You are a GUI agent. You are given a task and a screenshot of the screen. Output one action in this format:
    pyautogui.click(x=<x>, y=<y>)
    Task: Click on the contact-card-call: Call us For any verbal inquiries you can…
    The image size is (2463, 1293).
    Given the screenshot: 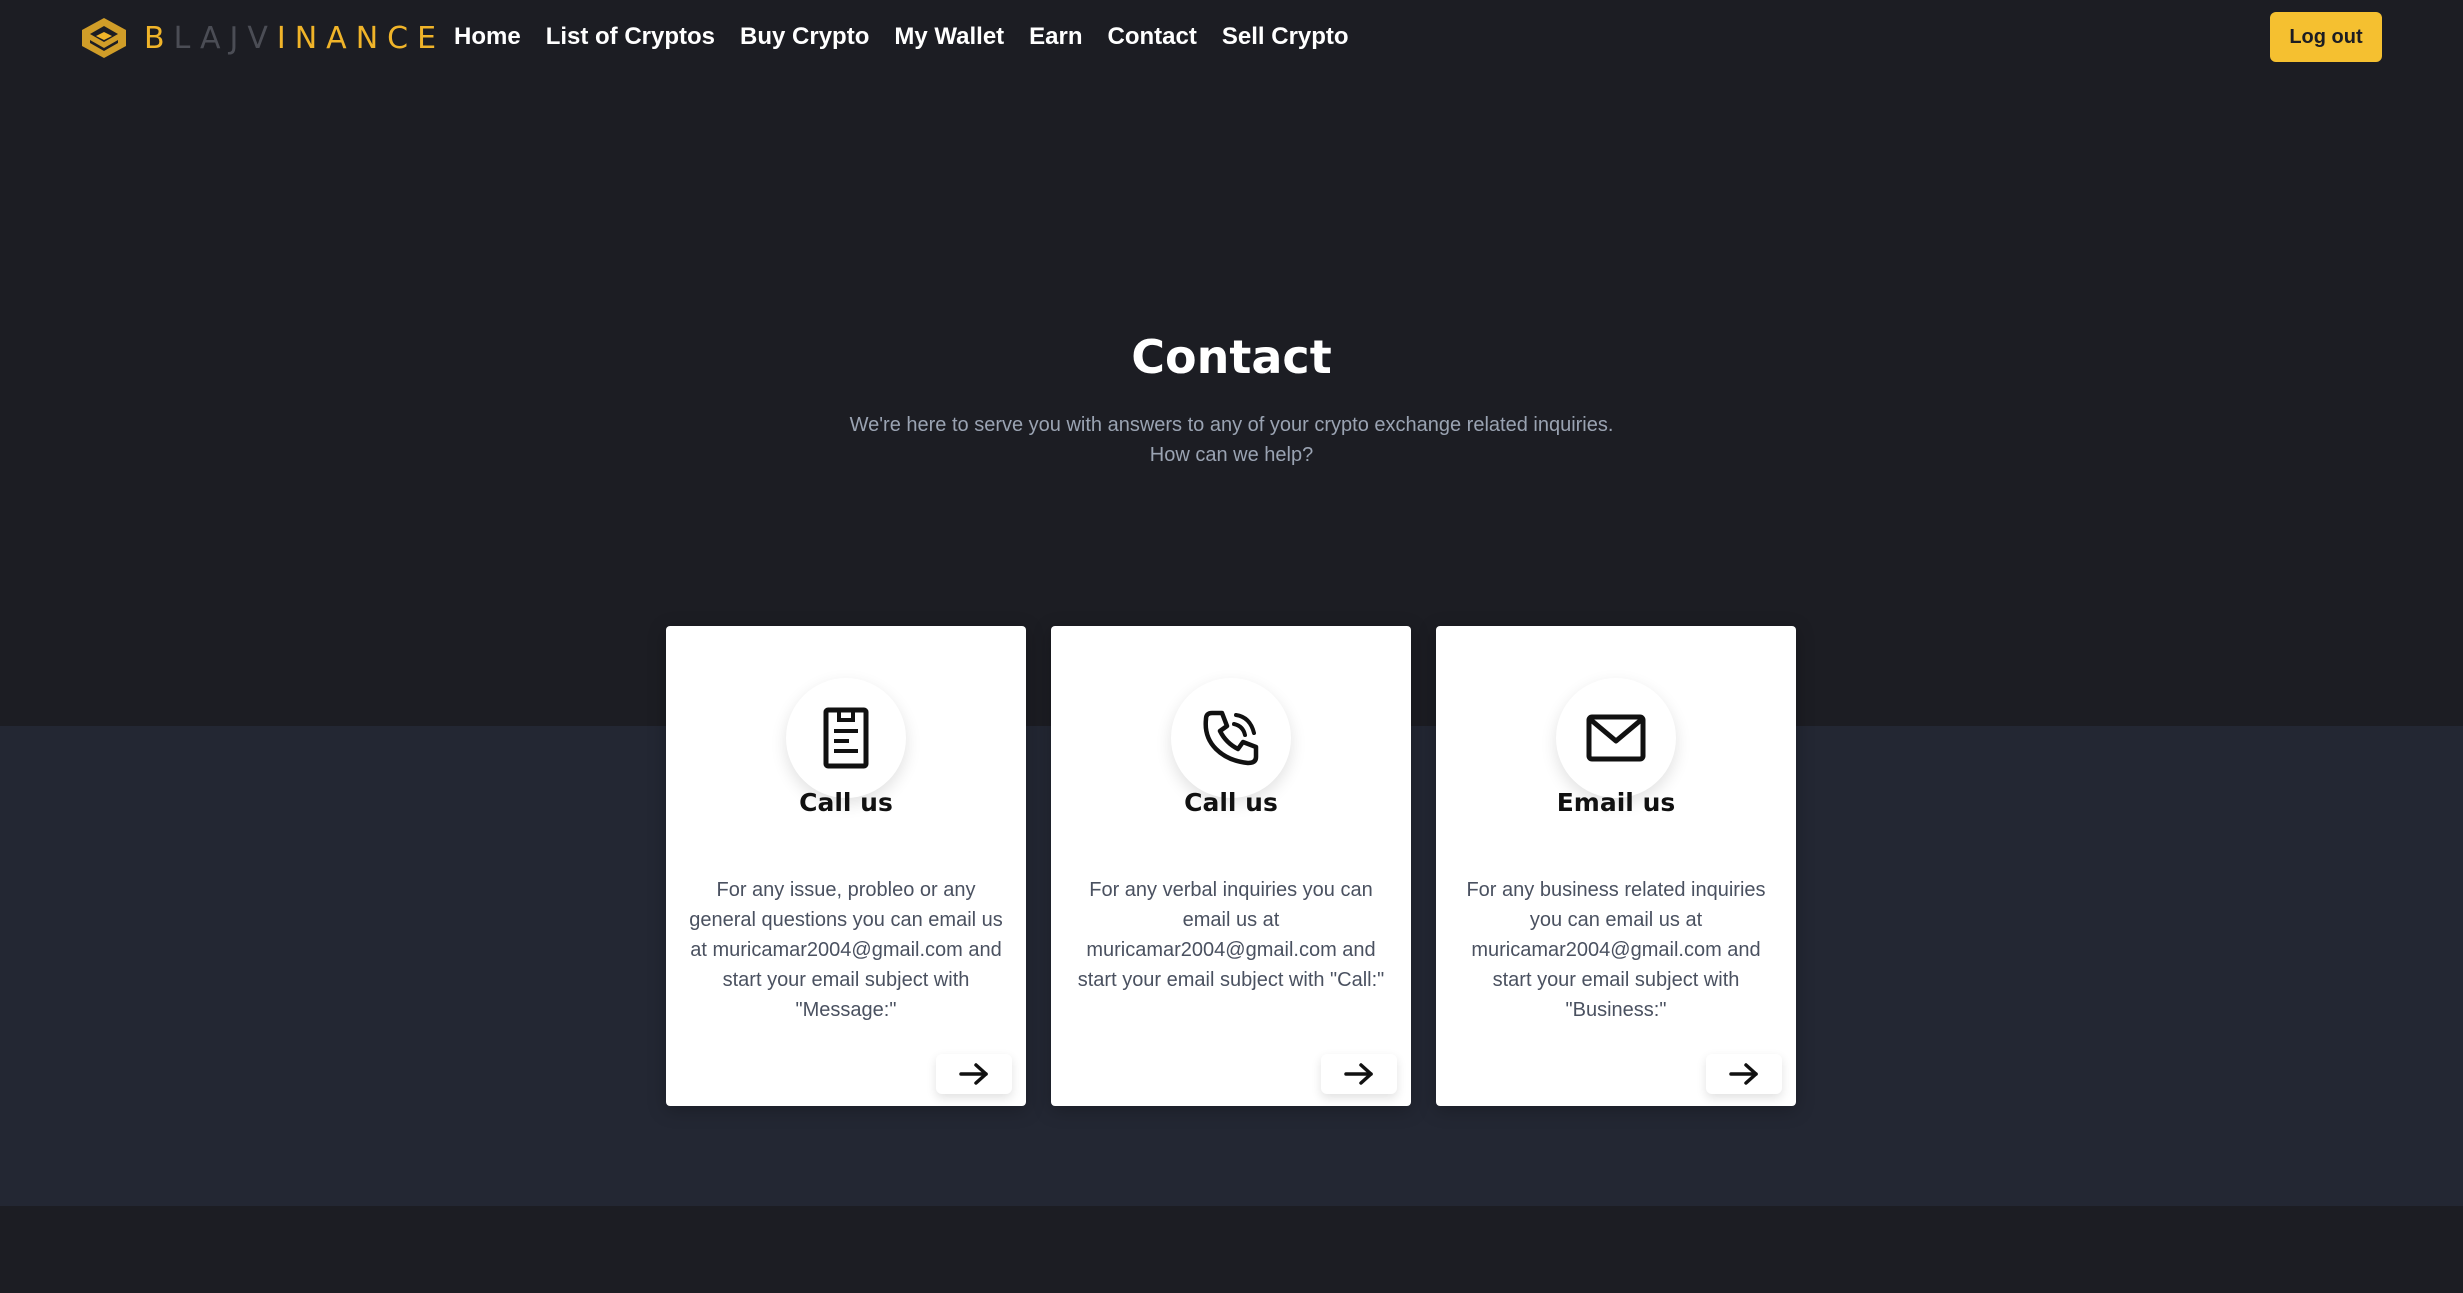 What is the action you would take?
    pyautogui.click(x=1231, y=866)
    